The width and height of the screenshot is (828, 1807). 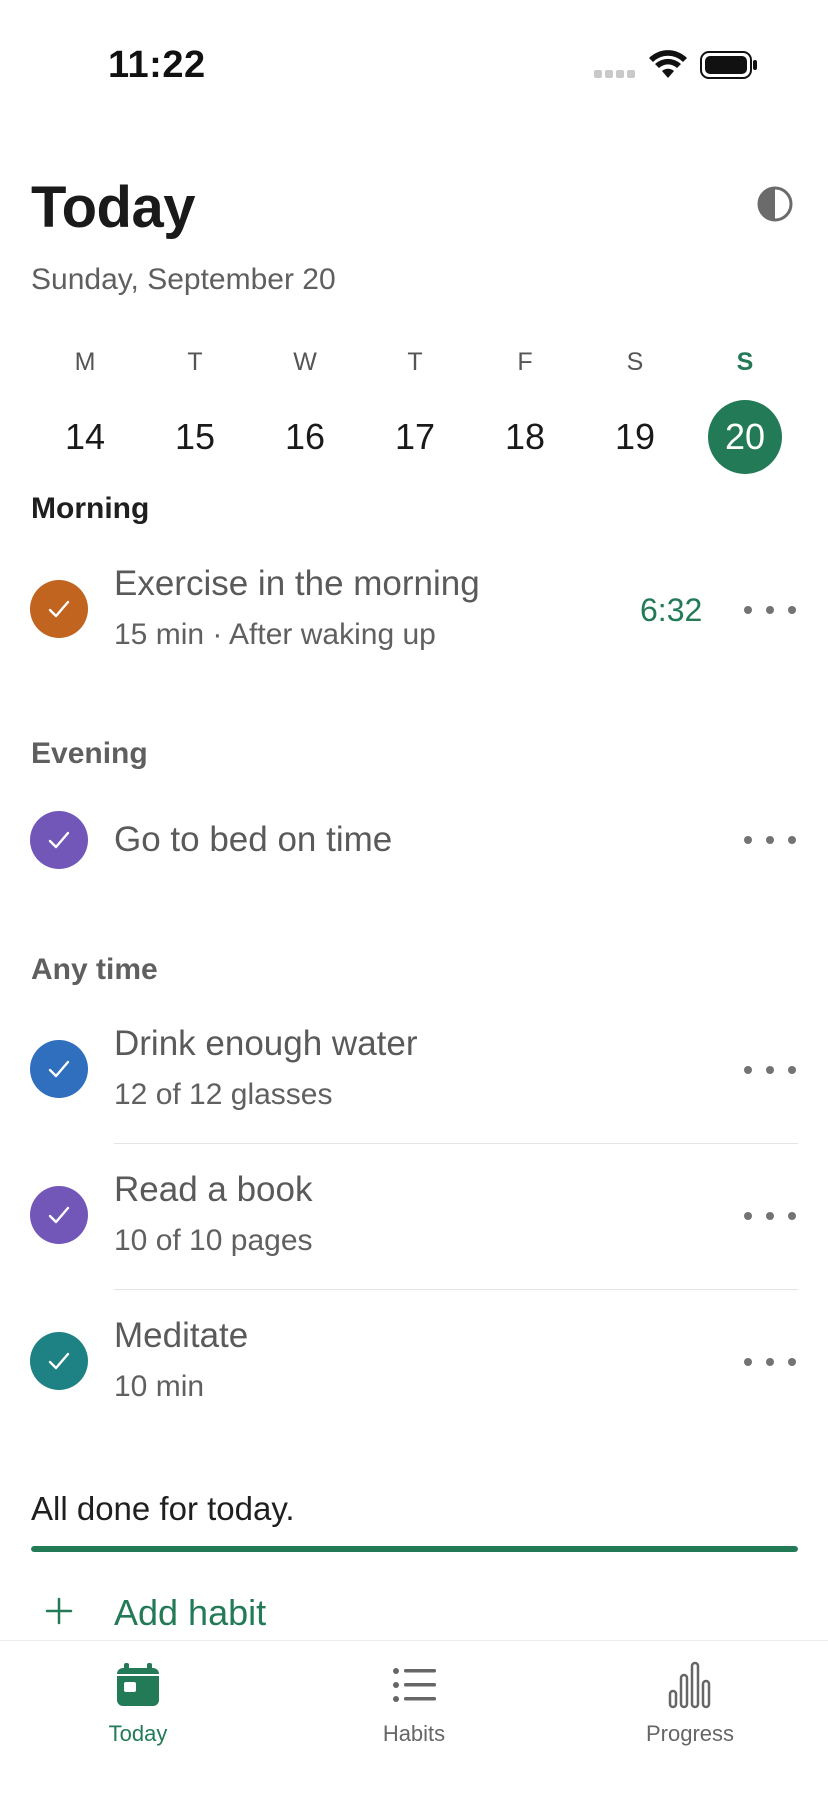 I want to click on habit-name: Go to bed on time, so click(x=253, y=839).